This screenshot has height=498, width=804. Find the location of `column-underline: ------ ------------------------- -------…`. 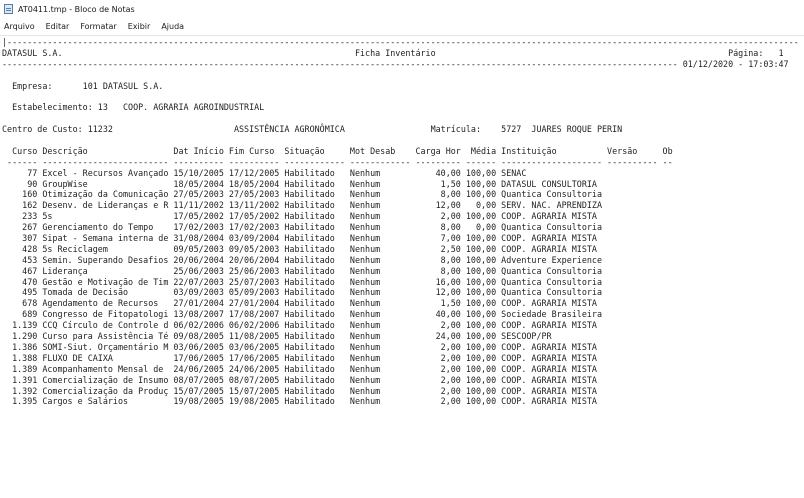

column-underline: ------ ------------------------- -------… is located at coordinates (337, 161).